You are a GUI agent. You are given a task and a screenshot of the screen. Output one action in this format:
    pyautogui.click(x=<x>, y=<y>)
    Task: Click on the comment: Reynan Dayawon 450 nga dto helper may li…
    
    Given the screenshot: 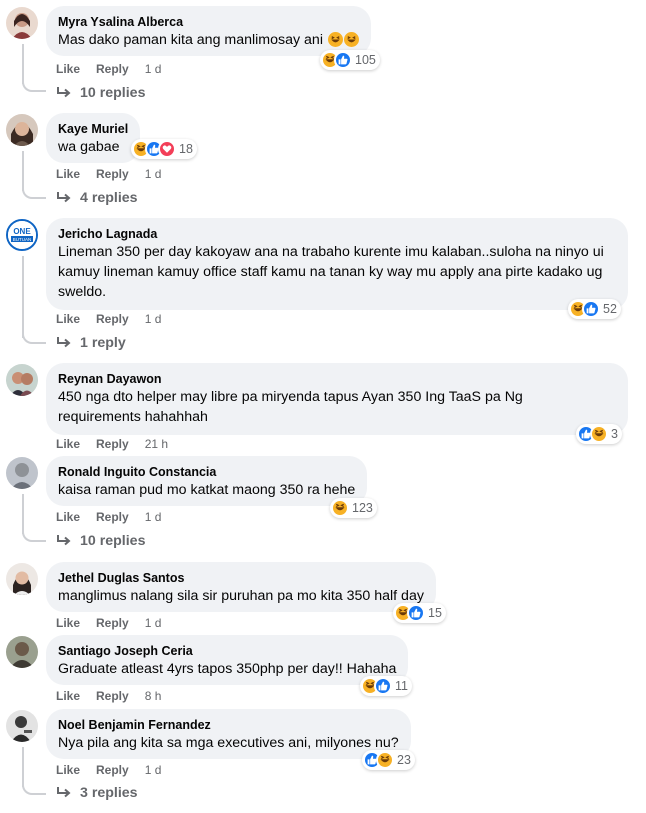 What is the action you would take?
    pyautogui.click(x=323, y=404)
    